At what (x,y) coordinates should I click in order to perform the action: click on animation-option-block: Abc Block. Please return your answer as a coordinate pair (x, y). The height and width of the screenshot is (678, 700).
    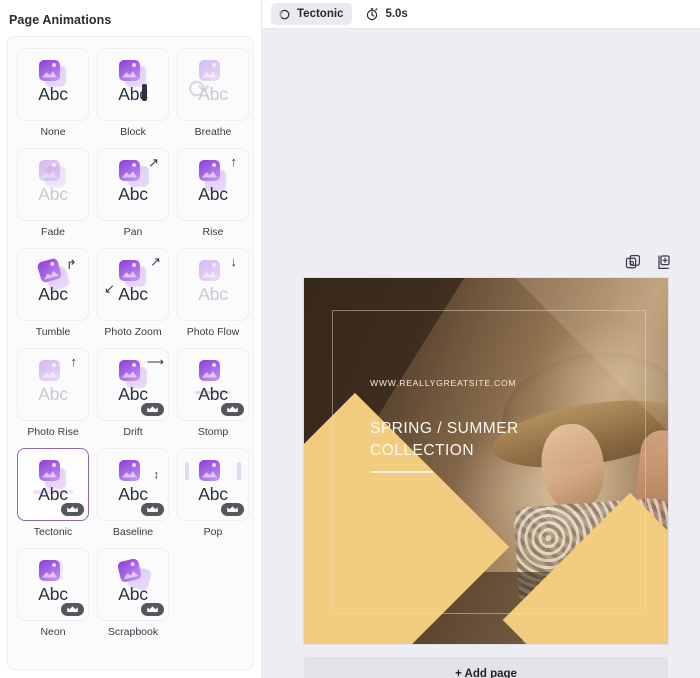
    Looking at the image, I should click on (133, 93).